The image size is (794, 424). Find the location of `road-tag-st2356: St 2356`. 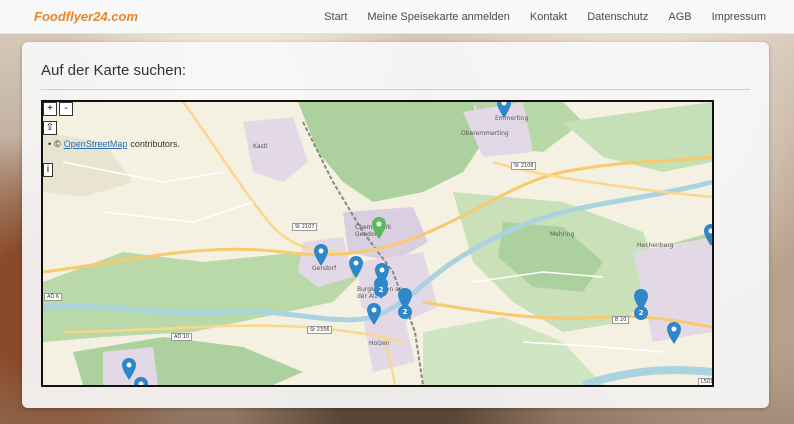

road-tag-st2356: St 2356 is located at coordinates (320, 330).